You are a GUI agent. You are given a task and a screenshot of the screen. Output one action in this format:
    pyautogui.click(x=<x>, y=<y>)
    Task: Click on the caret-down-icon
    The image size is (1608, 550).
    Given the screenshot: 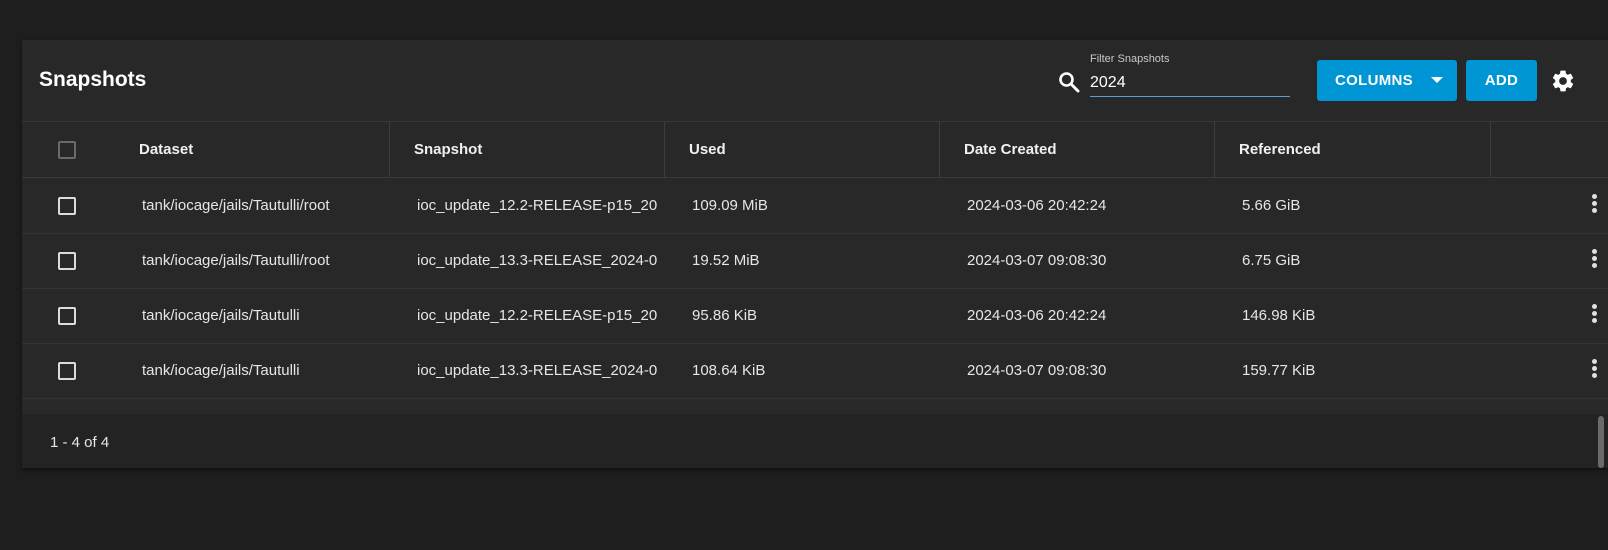 What is the action you would take?
    pyautogui.click(x=1437, y=80)
    